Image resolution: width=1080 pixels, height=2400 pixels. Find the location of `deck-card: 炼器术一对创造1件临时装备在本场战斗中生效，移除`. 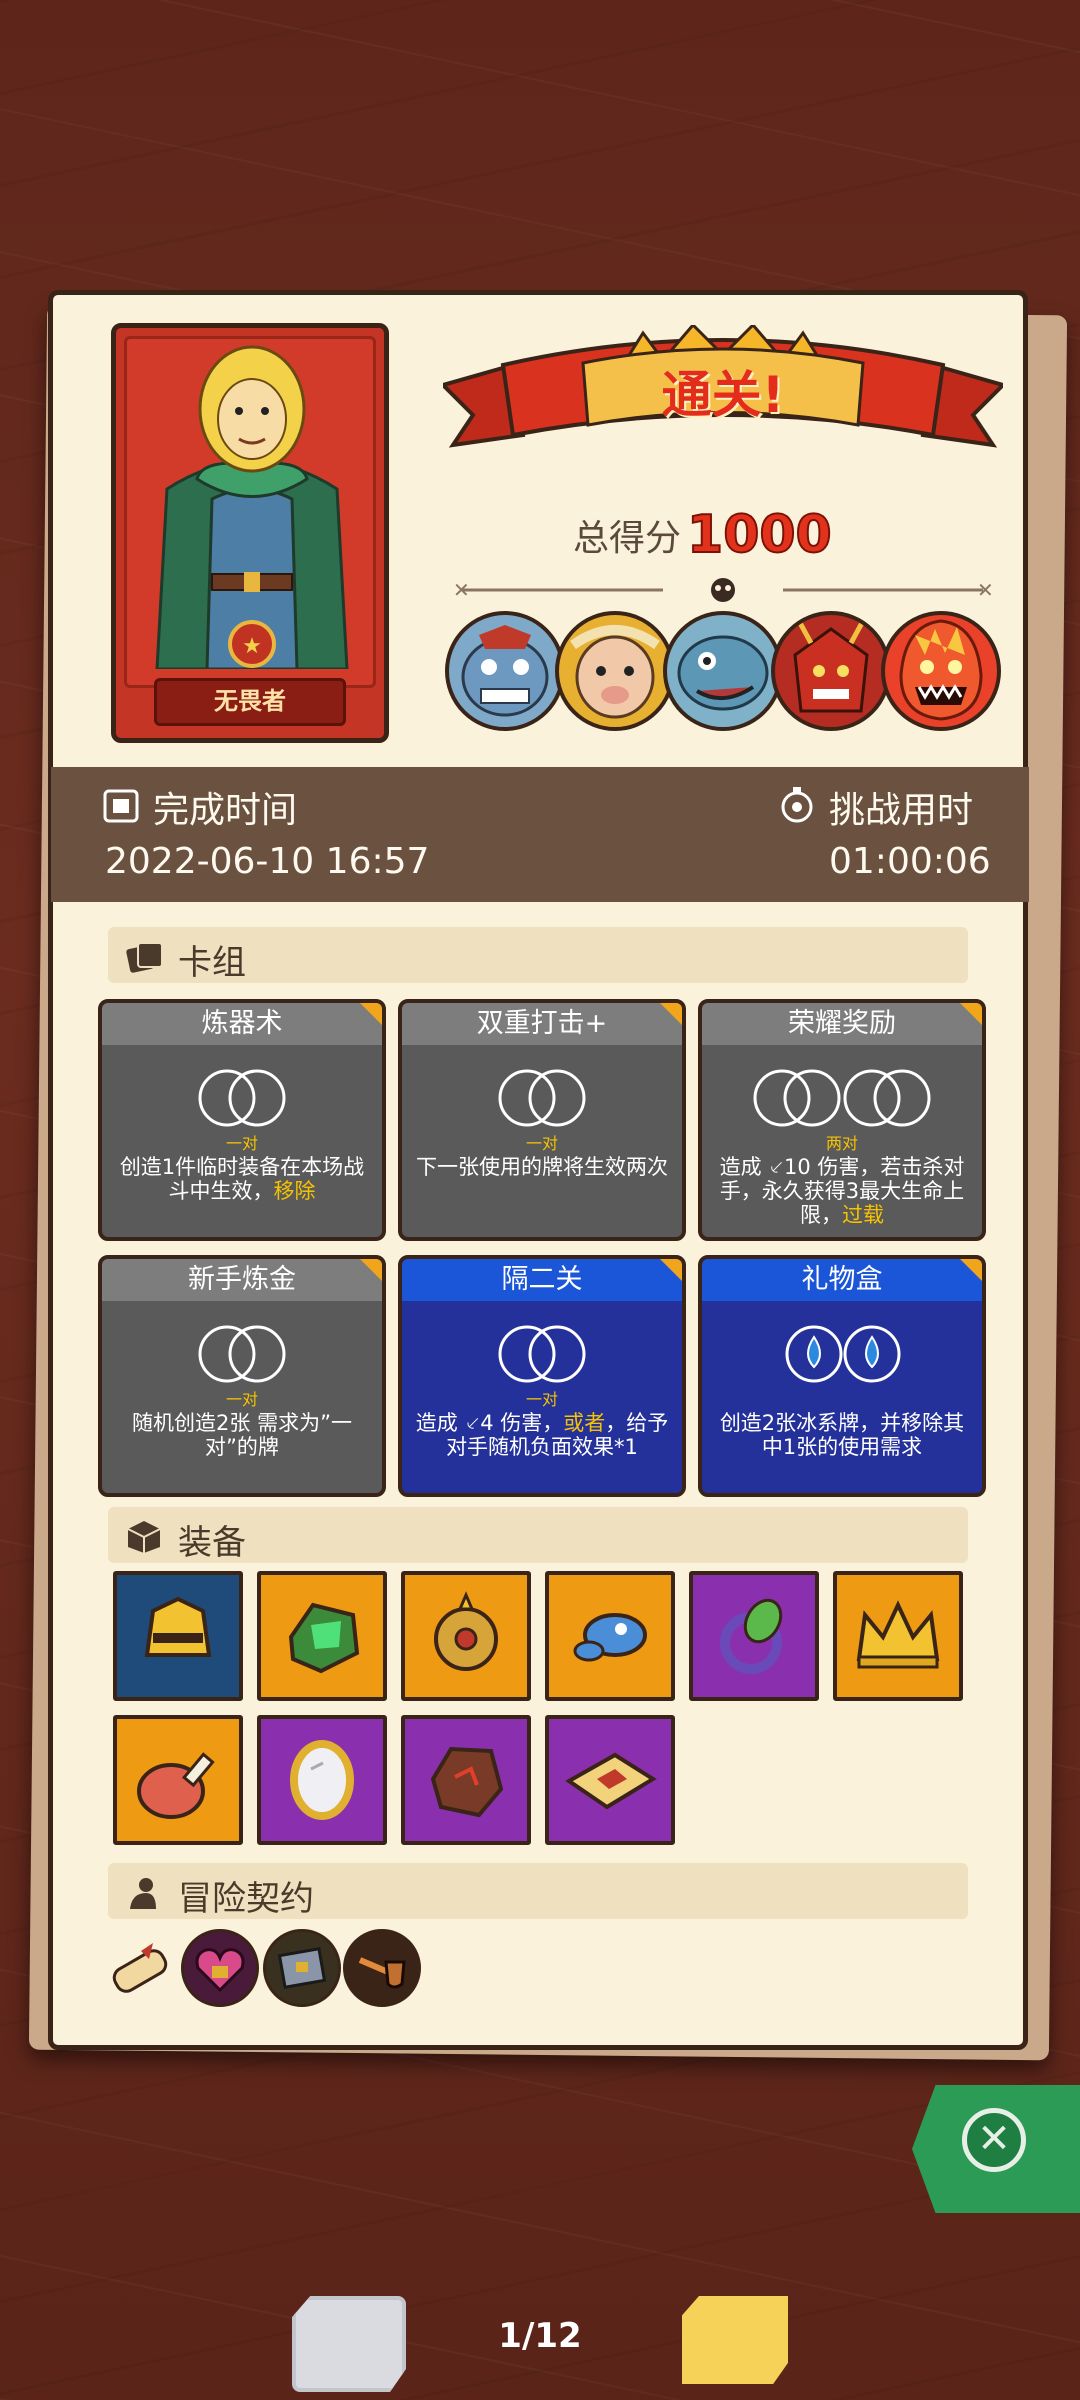

deck-card: 炼器术一对创造1件临时装备在本场战斗中生效，移除 is located at coordinates (242, 1120).